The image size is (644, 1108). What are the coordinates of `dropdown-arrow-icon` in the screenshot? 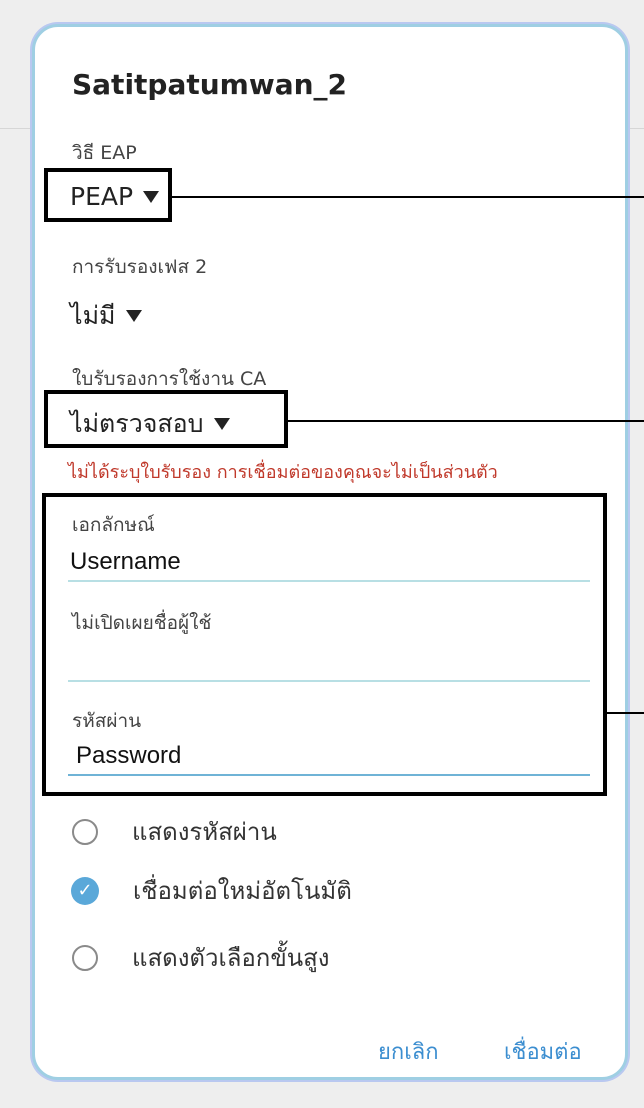 It's located at (133, 316).